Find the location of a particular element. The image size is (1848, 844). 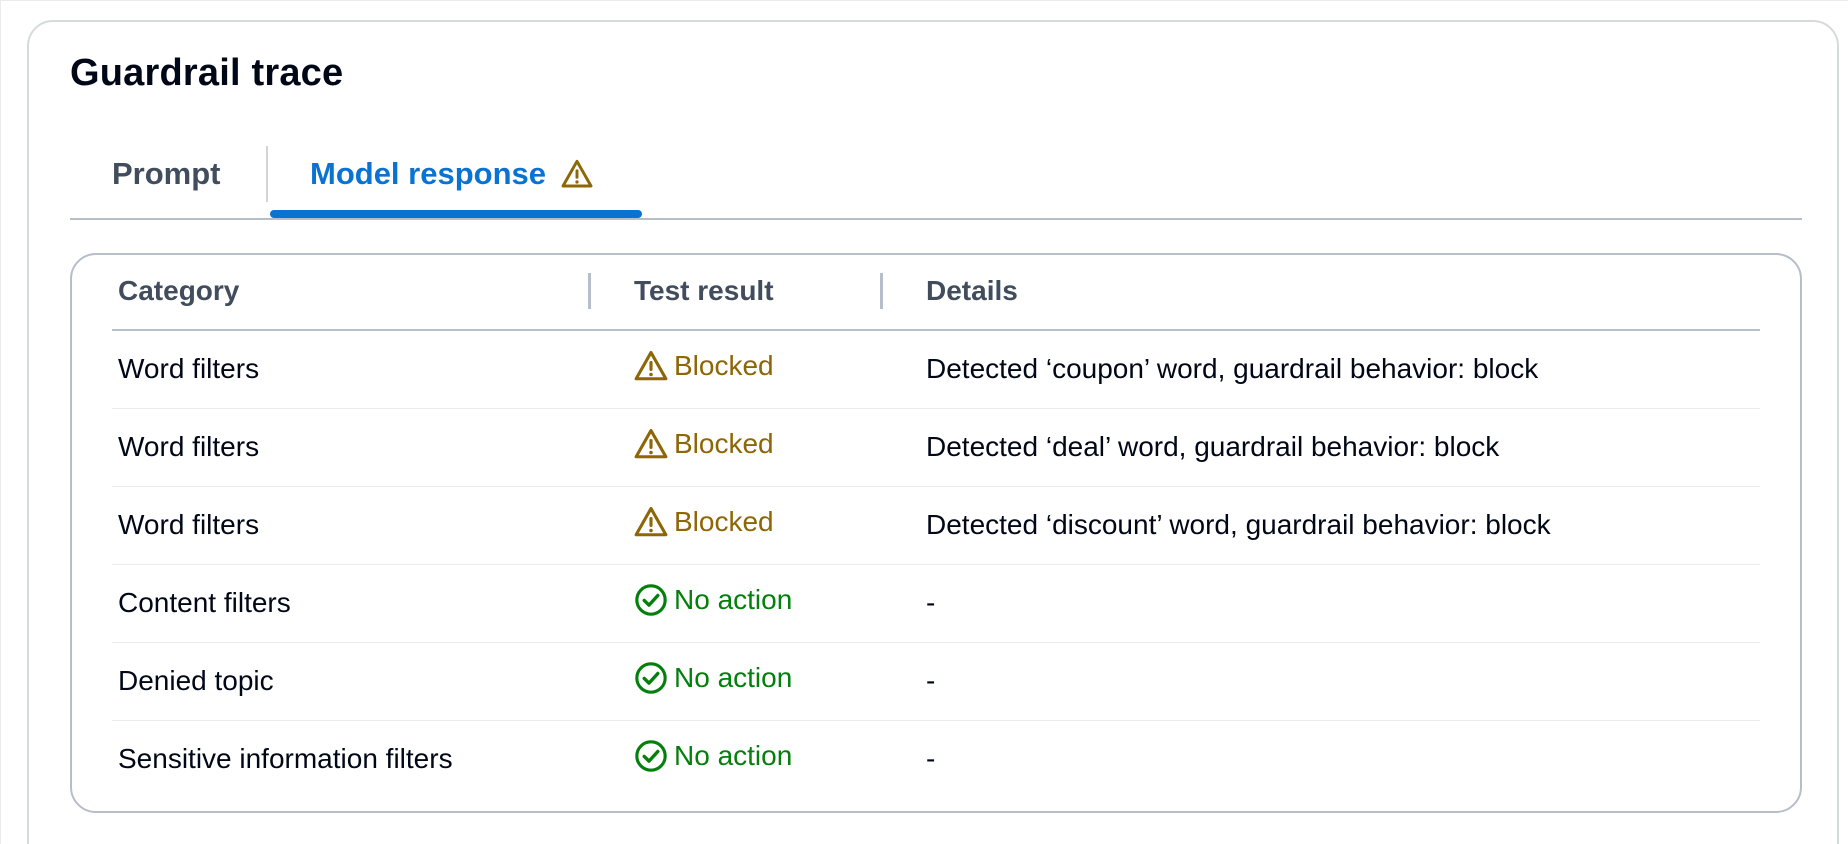

left-divider is located at coordinates (0, 422).